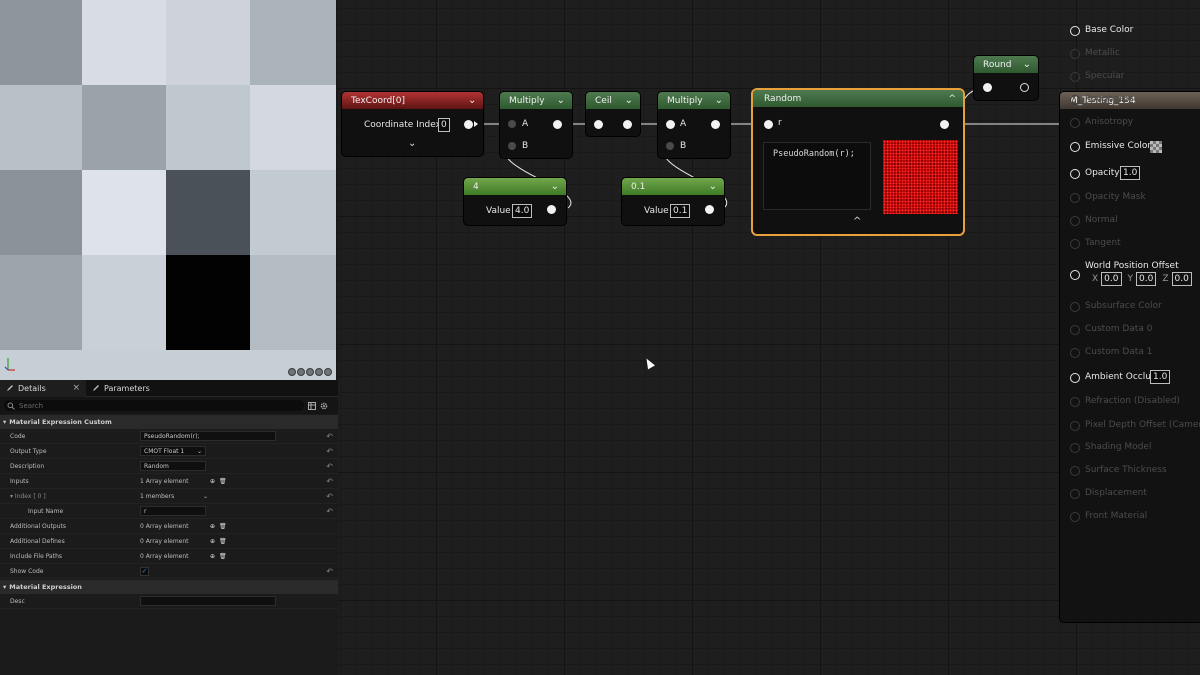 This screenshot has height=675, width=1200. Describe the element at coordinates (522, 211) in the screenshot. I see `value-field: 4.0` at that location.